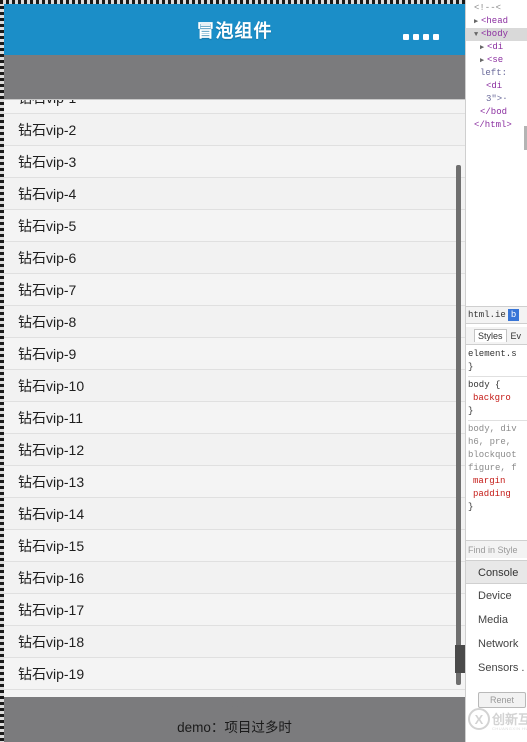  I want to click on devtools-drawer: Console Device Media Network Sensors . Renet, so click(496, 635).